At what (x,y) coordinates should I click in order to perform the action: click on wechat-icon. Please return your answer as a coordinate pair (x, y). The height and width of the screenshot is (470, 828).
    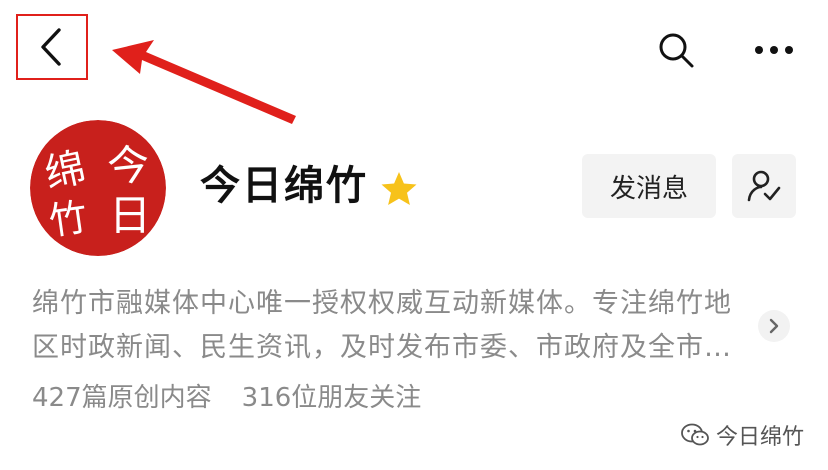
    Looking at the image, I should click on (695, 434).